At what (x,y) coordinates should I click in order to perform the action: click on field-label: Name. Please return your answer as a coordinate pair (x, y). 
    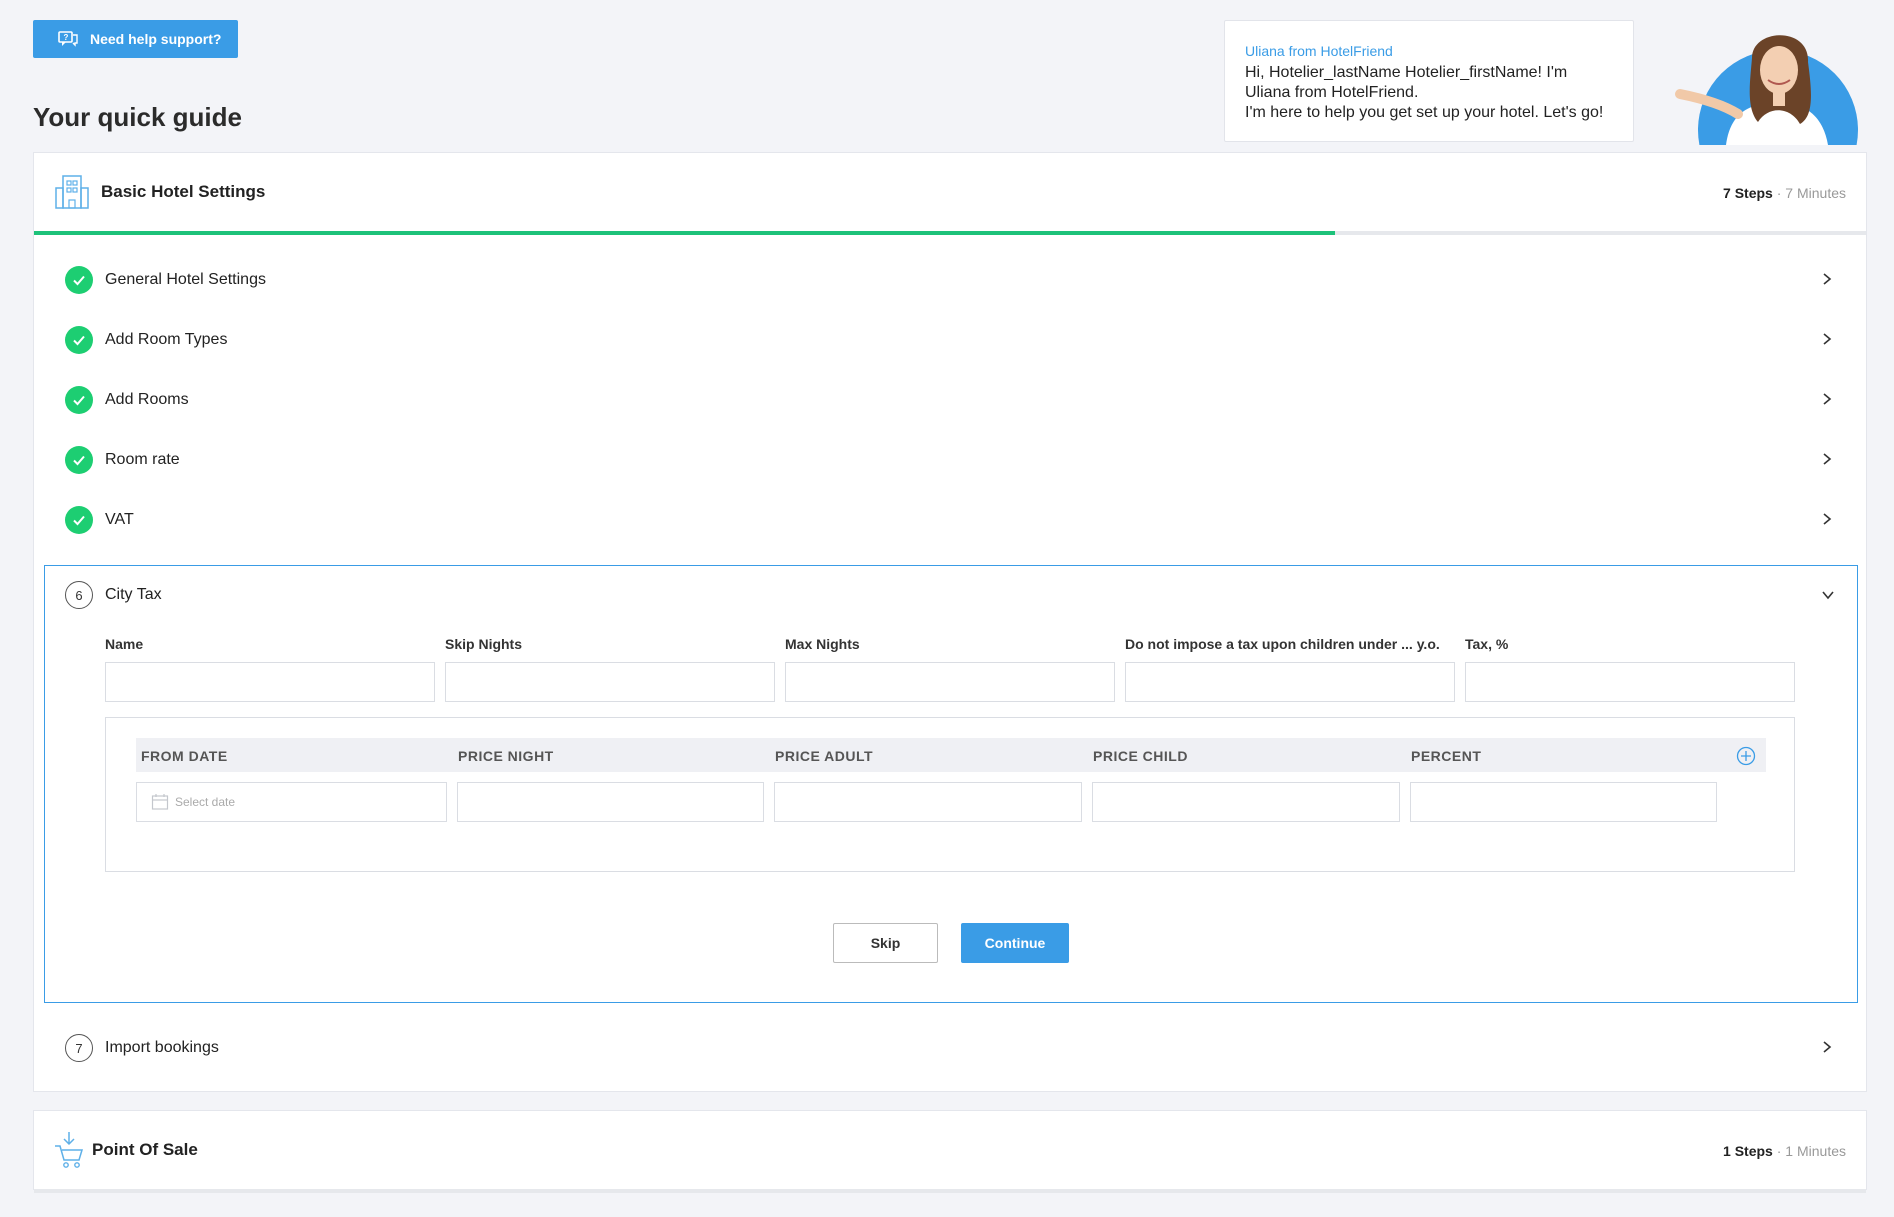
    Looking at the image, I should click on (124, 644).